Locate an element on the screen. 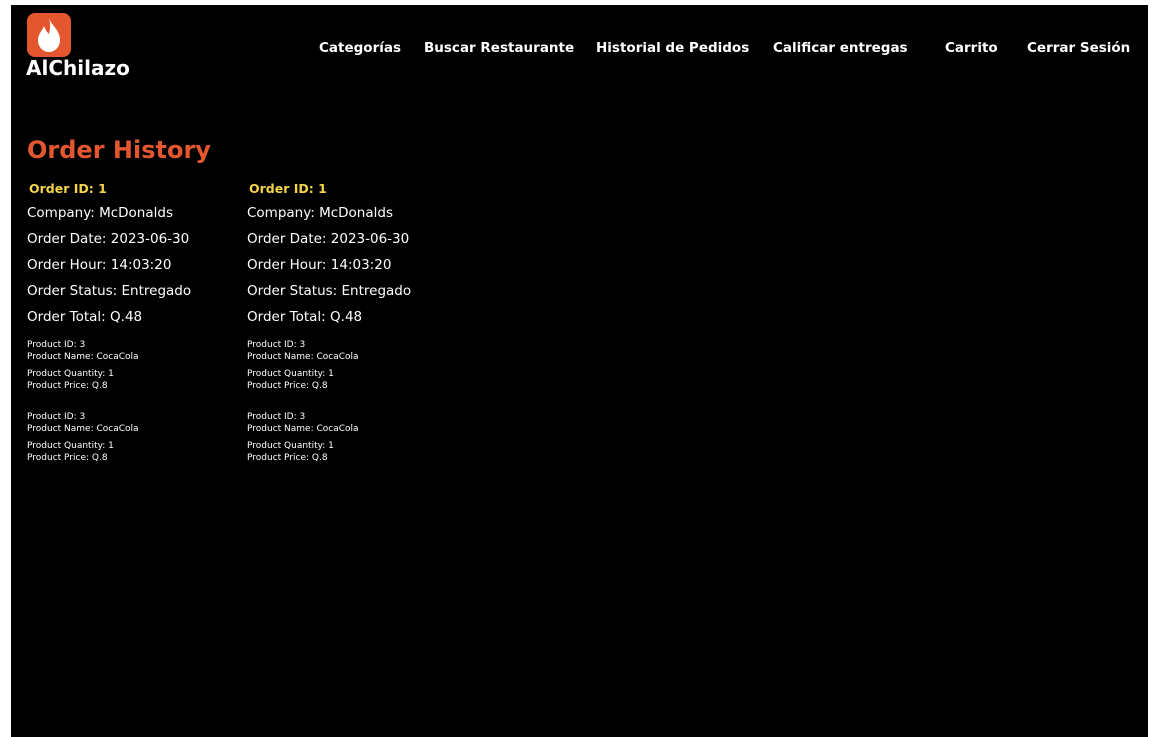 Image resolution: width=1153 pixels, height=737 pixels. page-title: Order History is located at coordinates (119, 150).